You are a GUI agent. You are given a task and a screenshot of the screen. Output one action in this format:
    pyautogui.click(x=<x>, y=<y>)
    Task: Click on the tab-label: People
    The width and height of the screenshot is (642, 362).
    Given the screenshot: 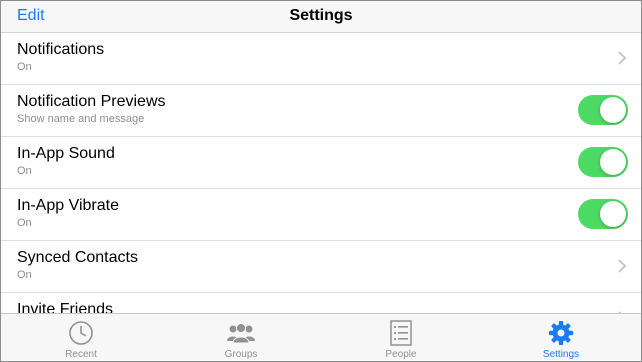 What is the action you would take?
    pyautogui.click(x=401, y=354)
    